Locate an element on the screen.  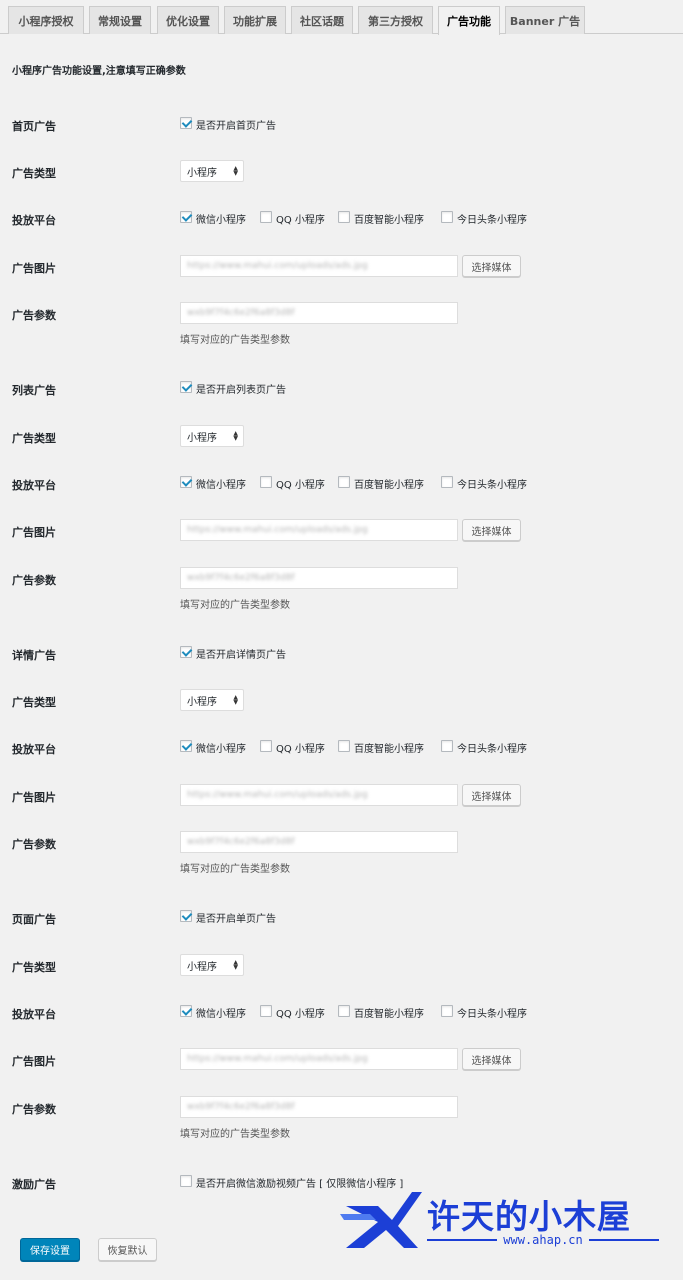
watermark-logo-icon is located at coordinates (381, 1220).